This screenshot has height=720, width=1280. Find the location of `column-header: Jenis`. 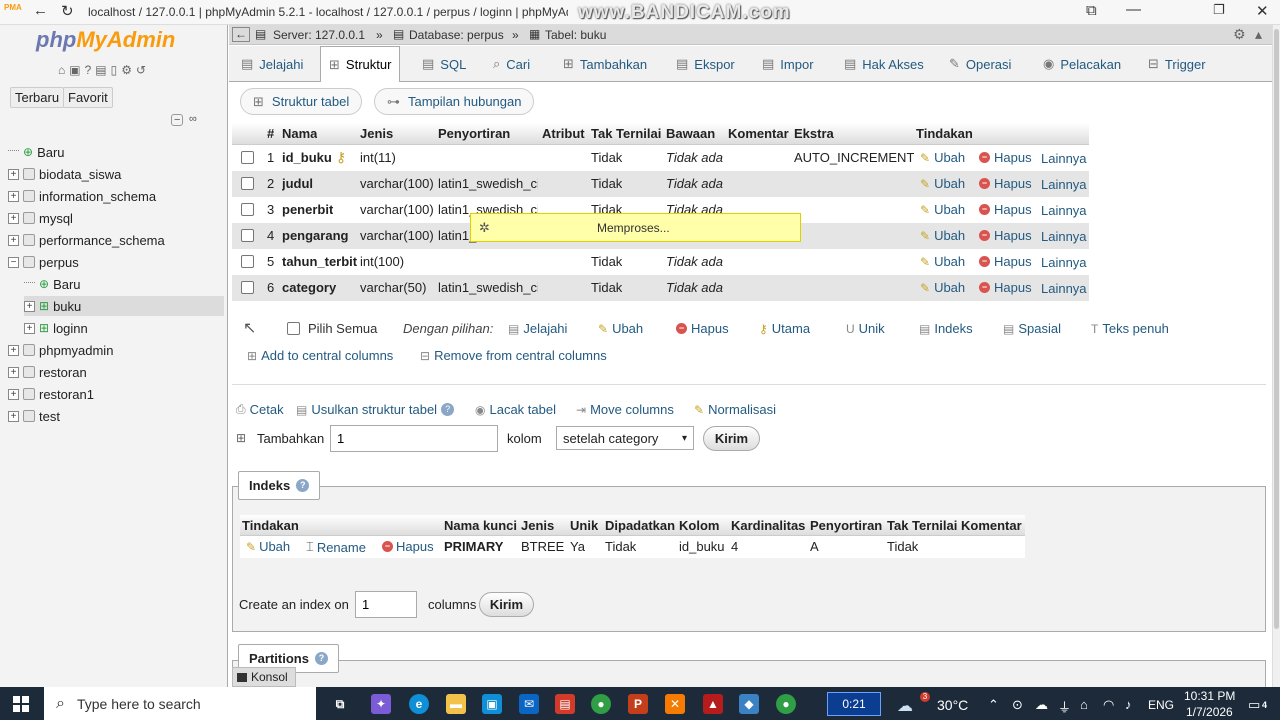

column-header: Jenis is located at coordinates (376, 133).